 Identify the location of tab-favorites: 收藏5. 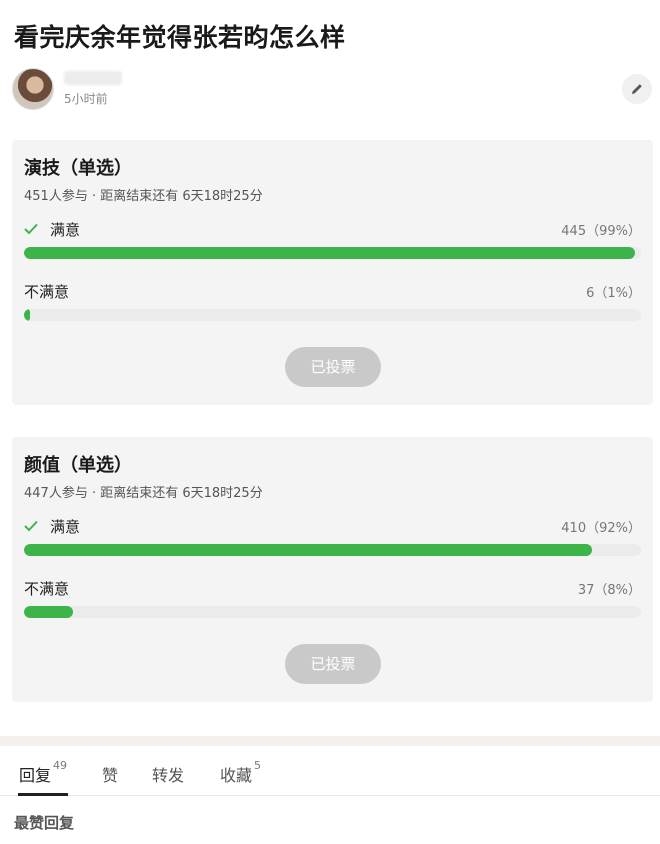
(241, 772).